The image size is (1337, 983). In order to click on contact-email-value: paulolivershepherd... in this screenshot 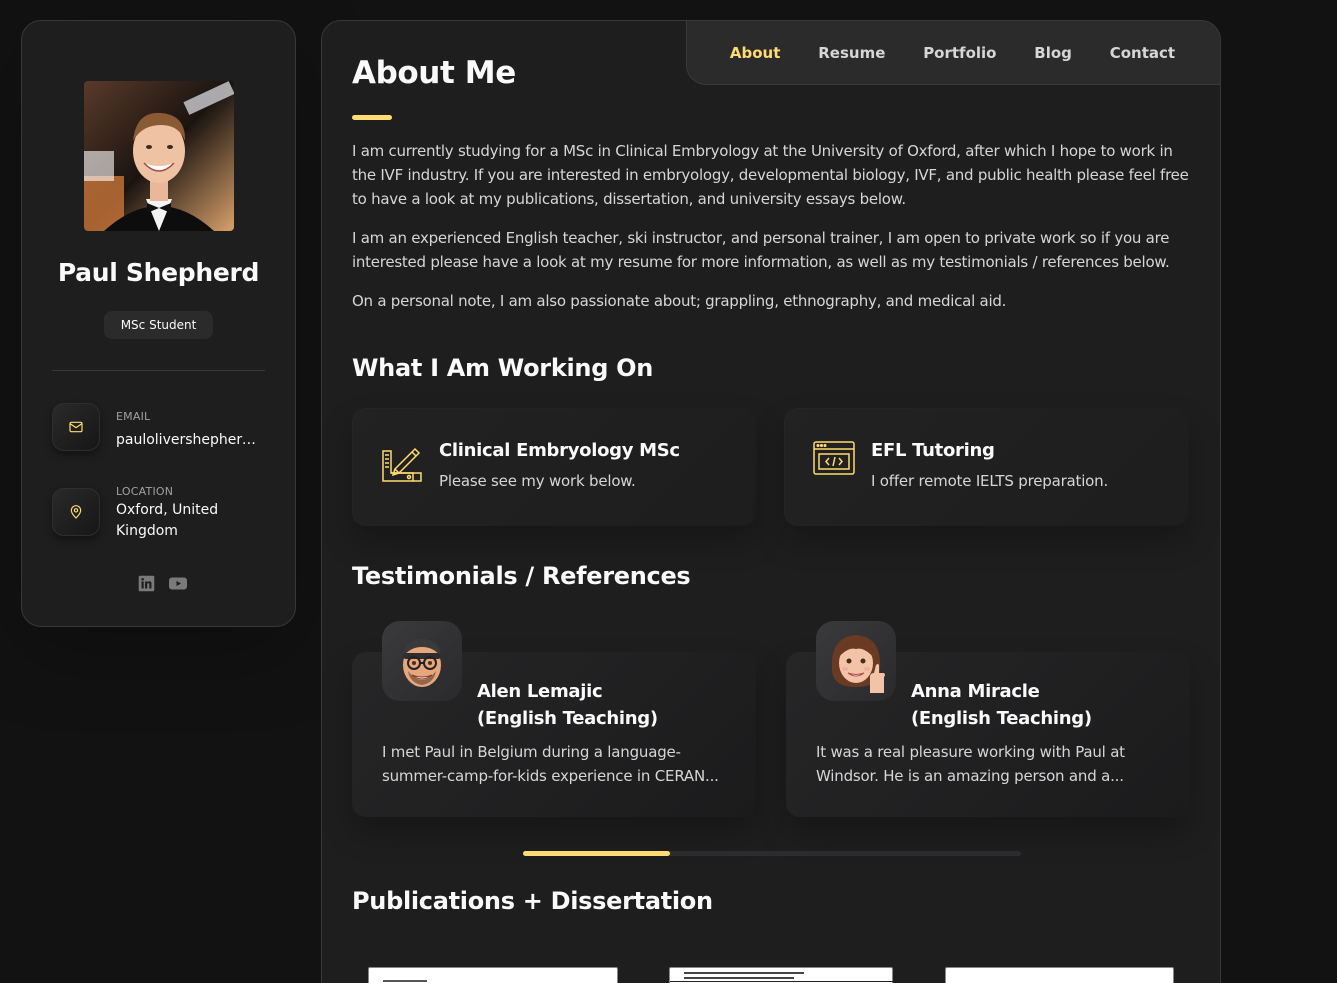, I will do `click(189, 440)`.